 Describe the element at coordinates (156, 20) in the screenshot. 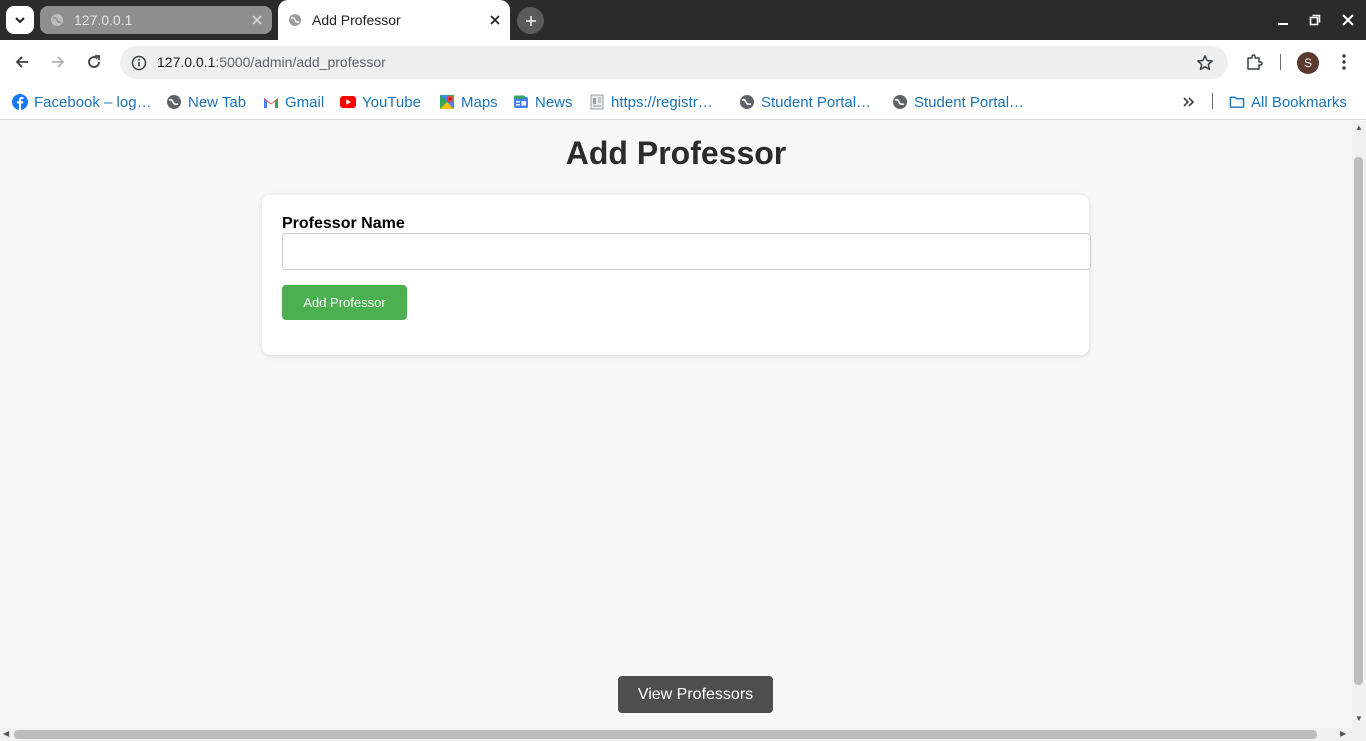

I see `tab-inactive: 127.0.0.1` at that location.